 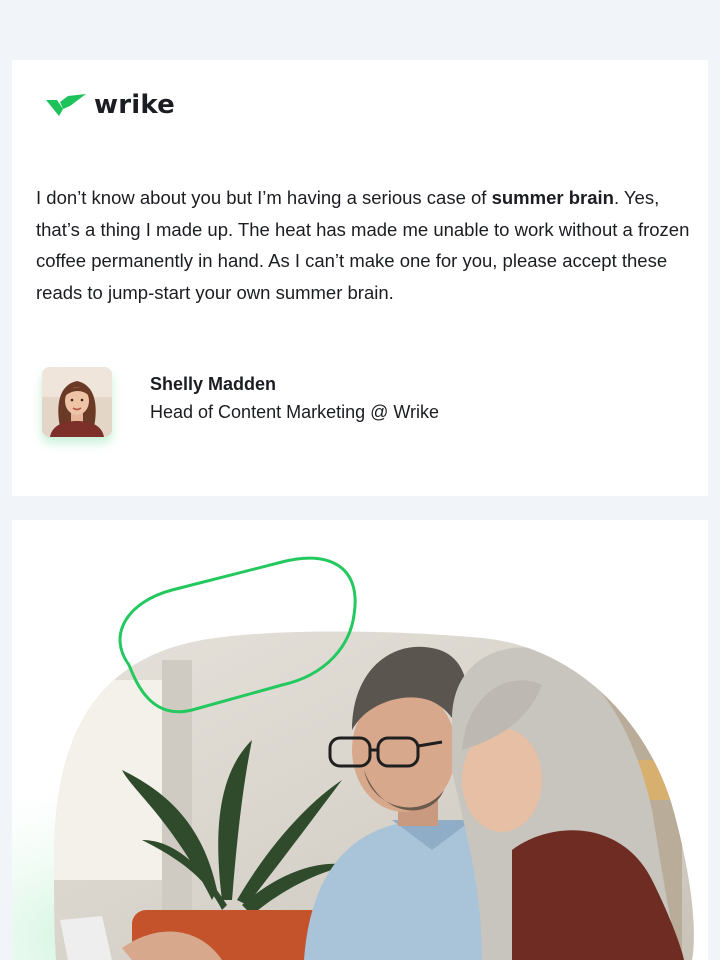 What do you see at coordinates (295, 412) in the screenshot?
I see `author-title: Head of Content Marketing @ Wrike` at bounding box center [295, 412].